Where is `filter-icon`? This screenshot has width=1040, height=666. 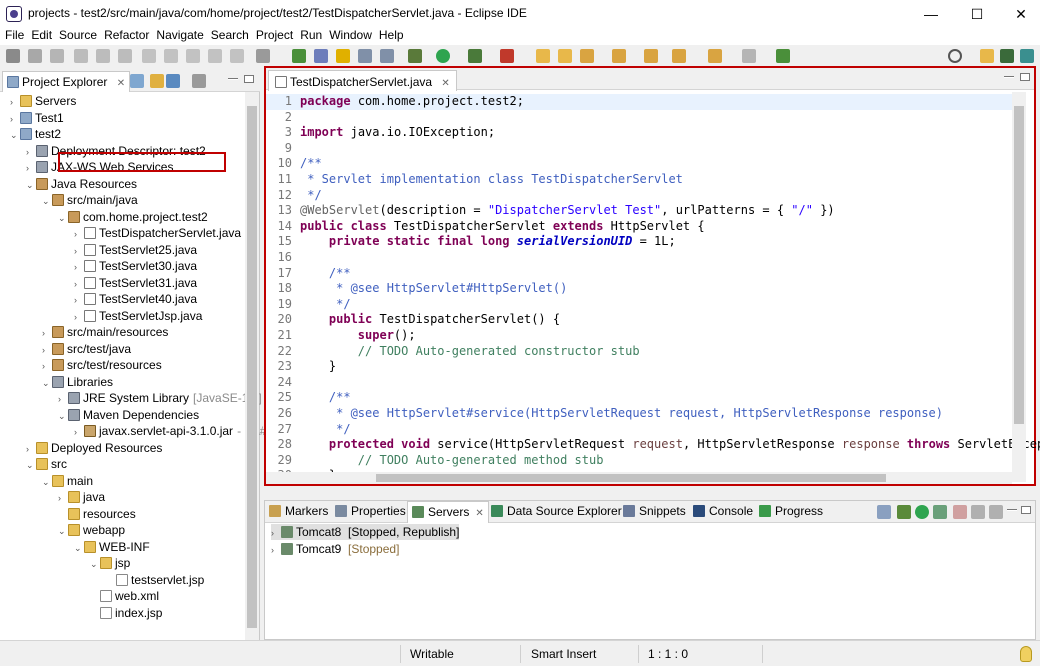
filter-icon is located at coordinates (173, 81).